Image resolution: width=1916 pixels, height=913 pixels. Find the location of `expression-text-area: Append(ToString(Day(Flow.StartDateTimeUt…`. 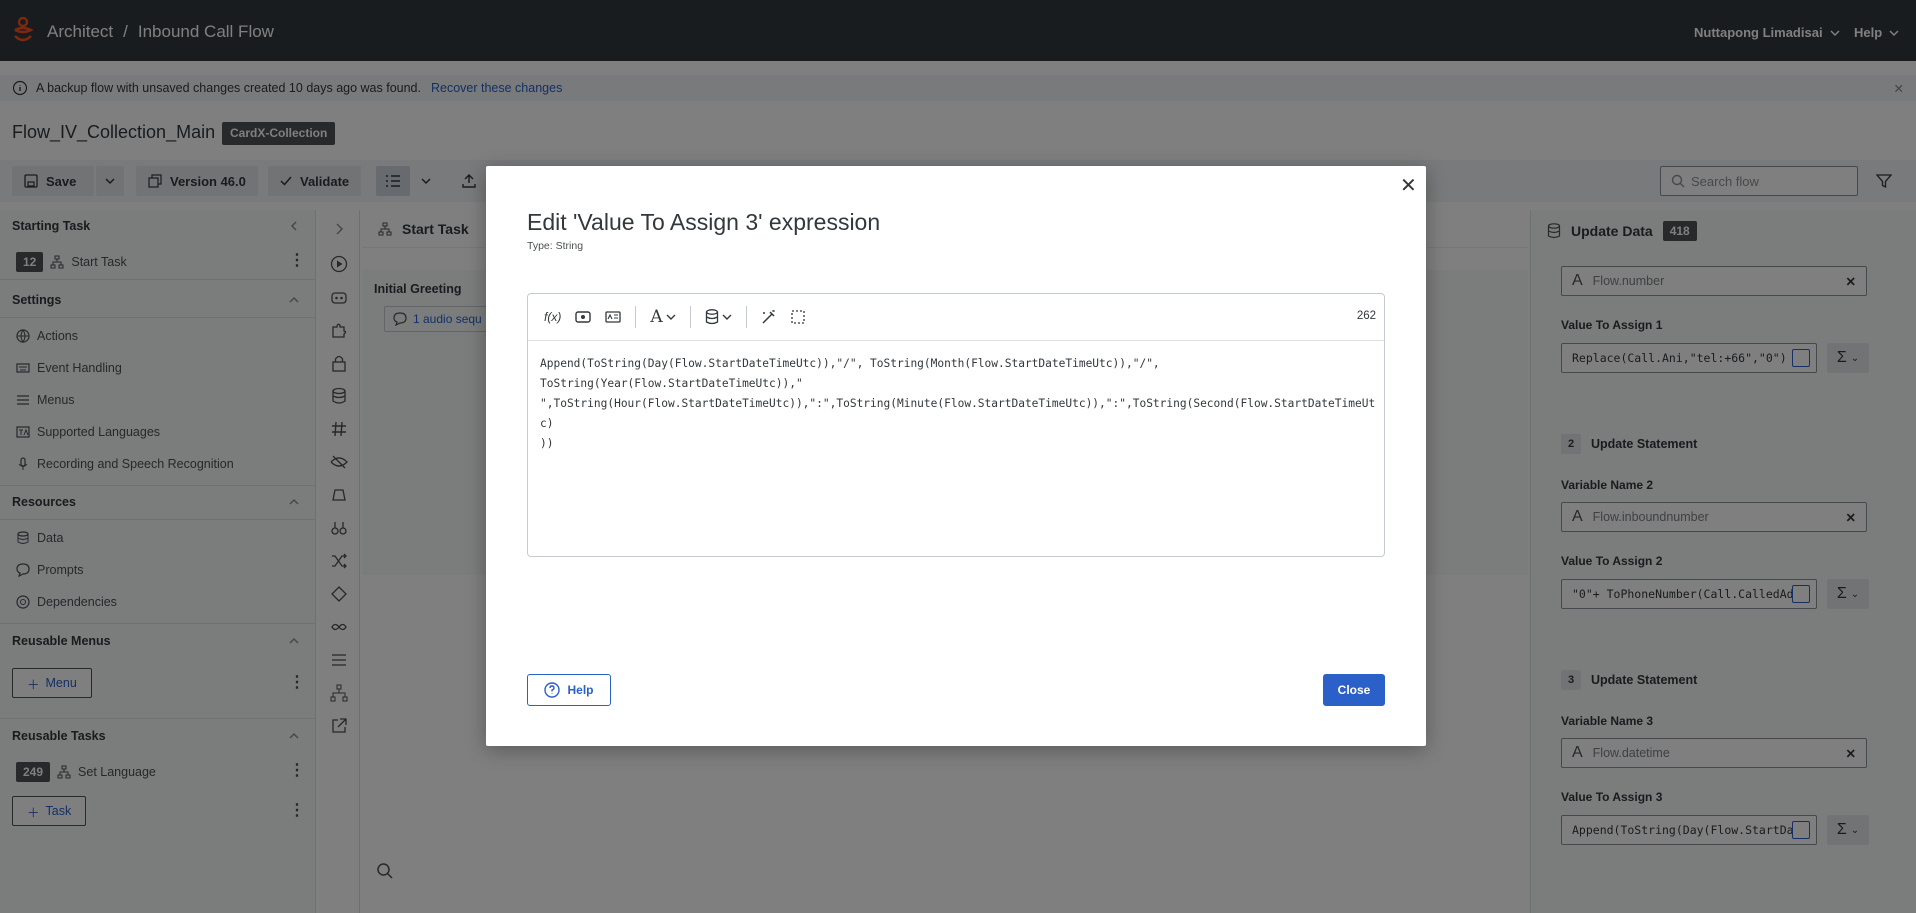

expression-text-area: Append(ToString(Day(Flow.StartDateTimeUt… is located at coordinates (958, 404).